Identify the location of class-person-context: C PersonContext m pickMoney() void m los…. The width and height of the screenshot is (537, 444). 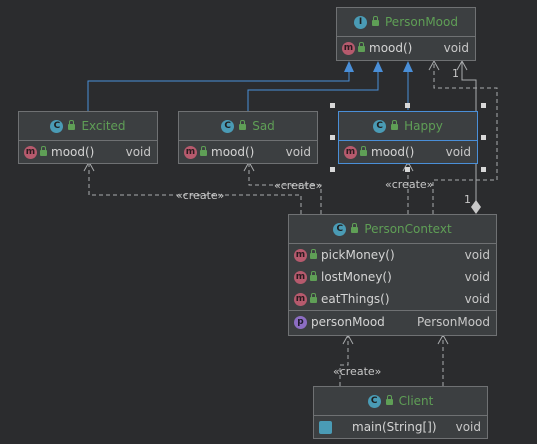
(392, 275).